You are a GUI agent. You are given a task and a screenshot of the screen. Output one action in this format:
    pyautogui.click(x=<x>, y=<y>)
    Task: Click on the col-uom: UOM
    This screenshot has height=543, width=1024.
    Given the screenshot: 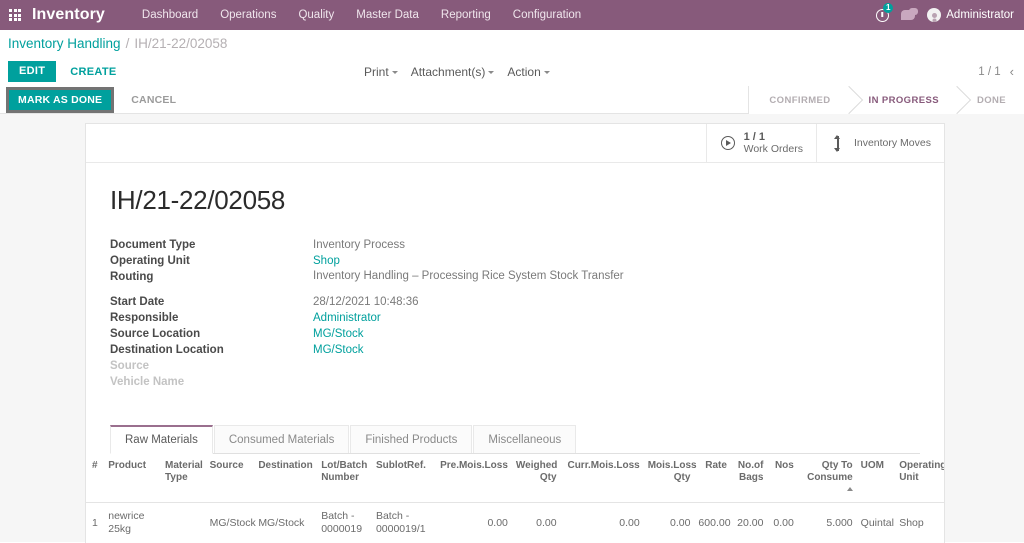 What is the action you would take?
    pyautogui.click(x=876, y=478)
    